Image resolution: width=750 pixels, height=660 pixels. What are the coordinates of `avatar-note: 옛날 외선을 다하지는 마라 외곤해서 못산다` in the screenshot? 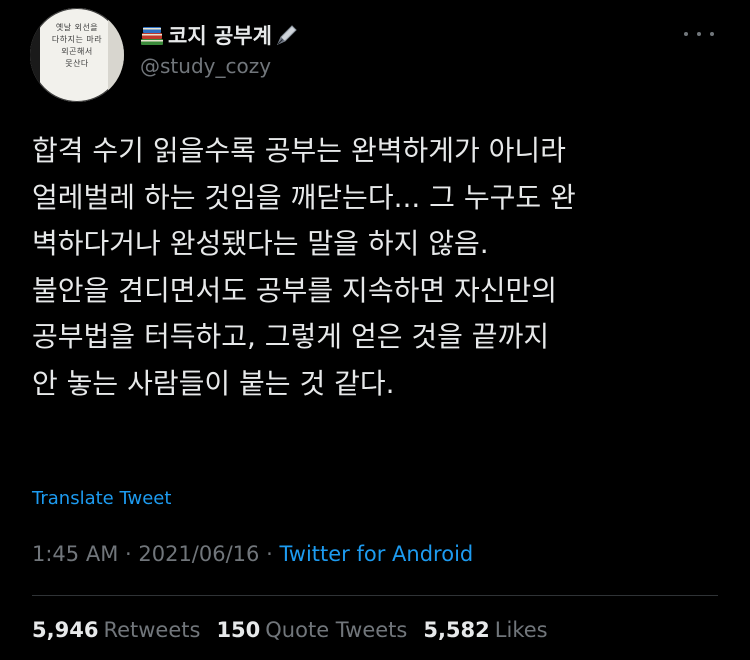 It's located at (77, 46).